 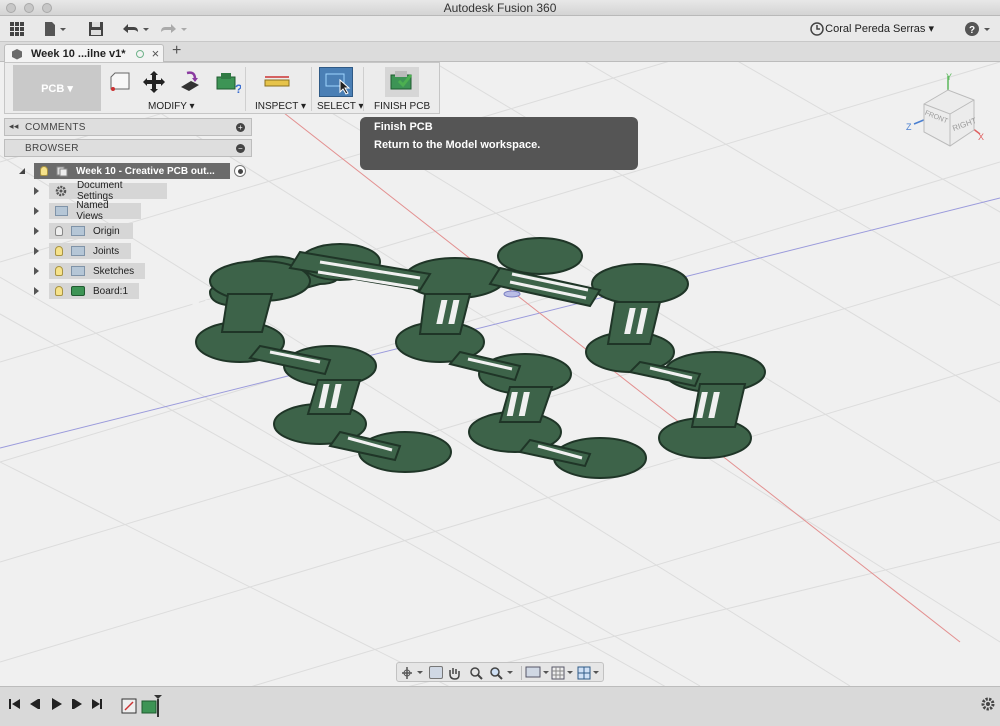 What do you see at coordinates (106, 231) in the screenshot?
I see `browser-item-label: Origin` at bounding box center [106, 231].